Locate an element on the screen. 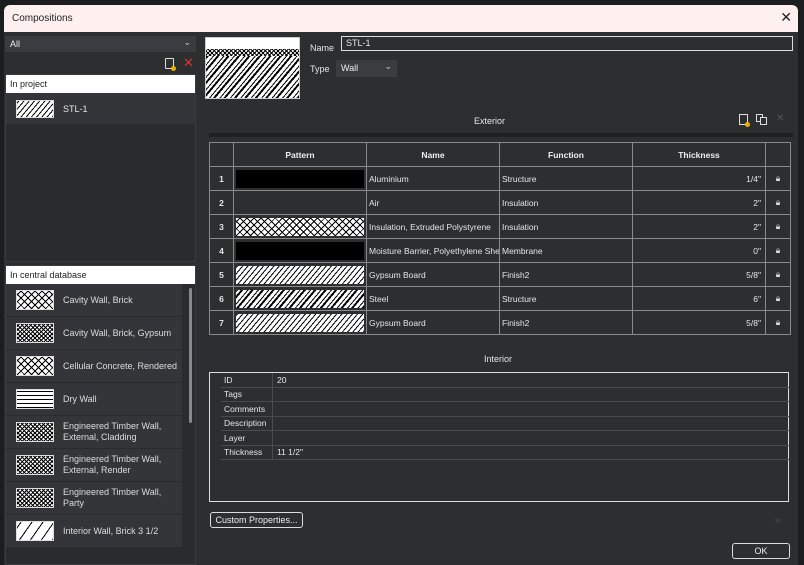 This screenshot has height=565, width=804. row-index: 4 is located at coordinates (221, 250).